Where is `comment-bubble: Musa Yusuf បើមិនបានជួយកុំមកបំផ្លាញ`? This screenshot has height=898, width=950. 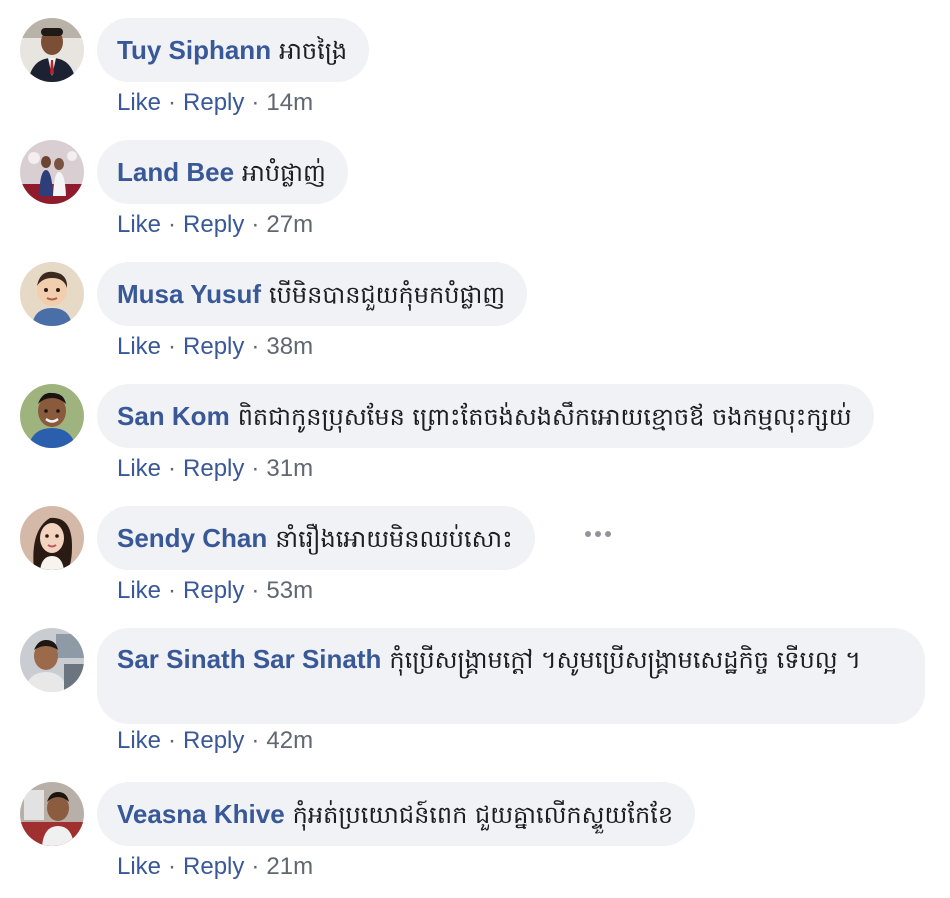
comment-bubble: Musa Yusuf បើមិនបានជួយកុំមកបំផ្លាញ is located at coordinates (312, 294).